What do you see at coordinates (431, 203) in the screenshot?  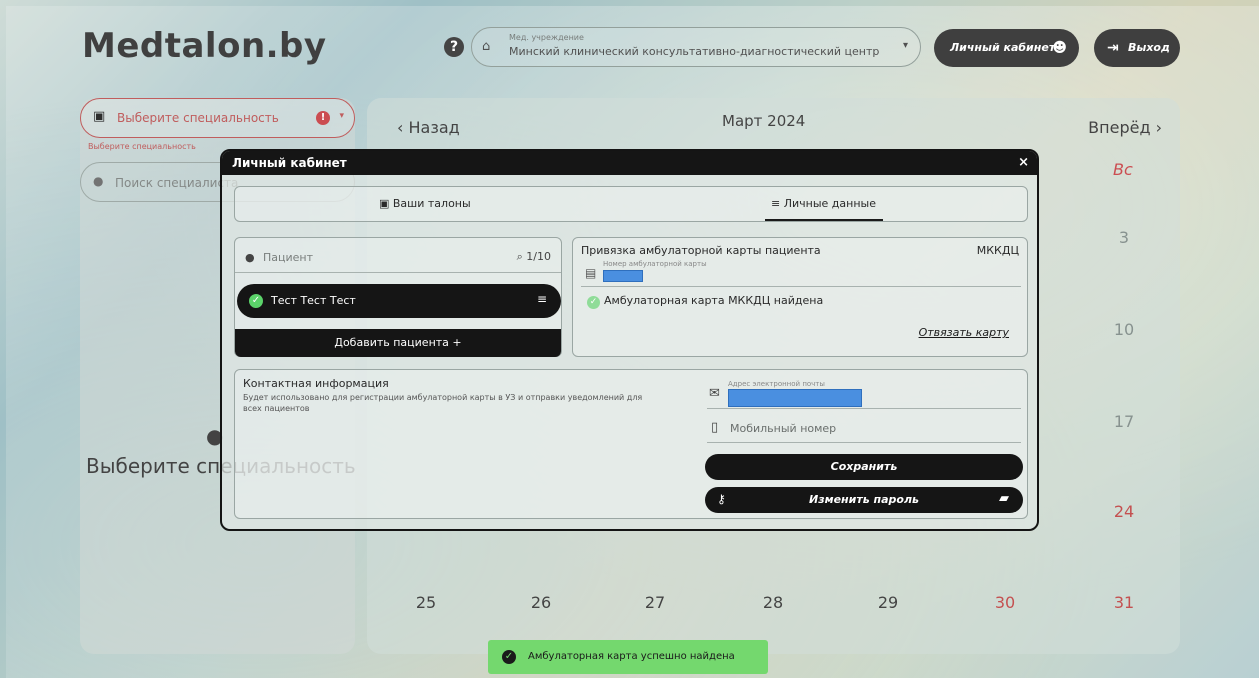 I see `tab-tickets-label: Ваши талоны` at bounding box center [431, 203].